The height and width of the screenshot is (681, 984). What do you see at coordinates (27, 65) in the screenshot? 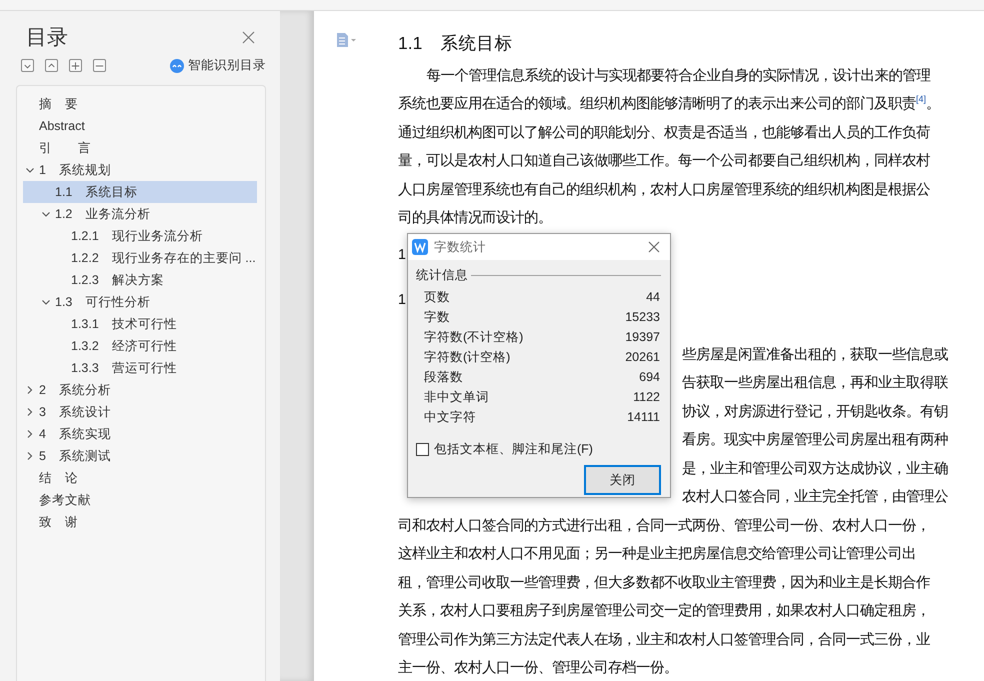
I see `expand-icon` at bounding box center [27, 65].